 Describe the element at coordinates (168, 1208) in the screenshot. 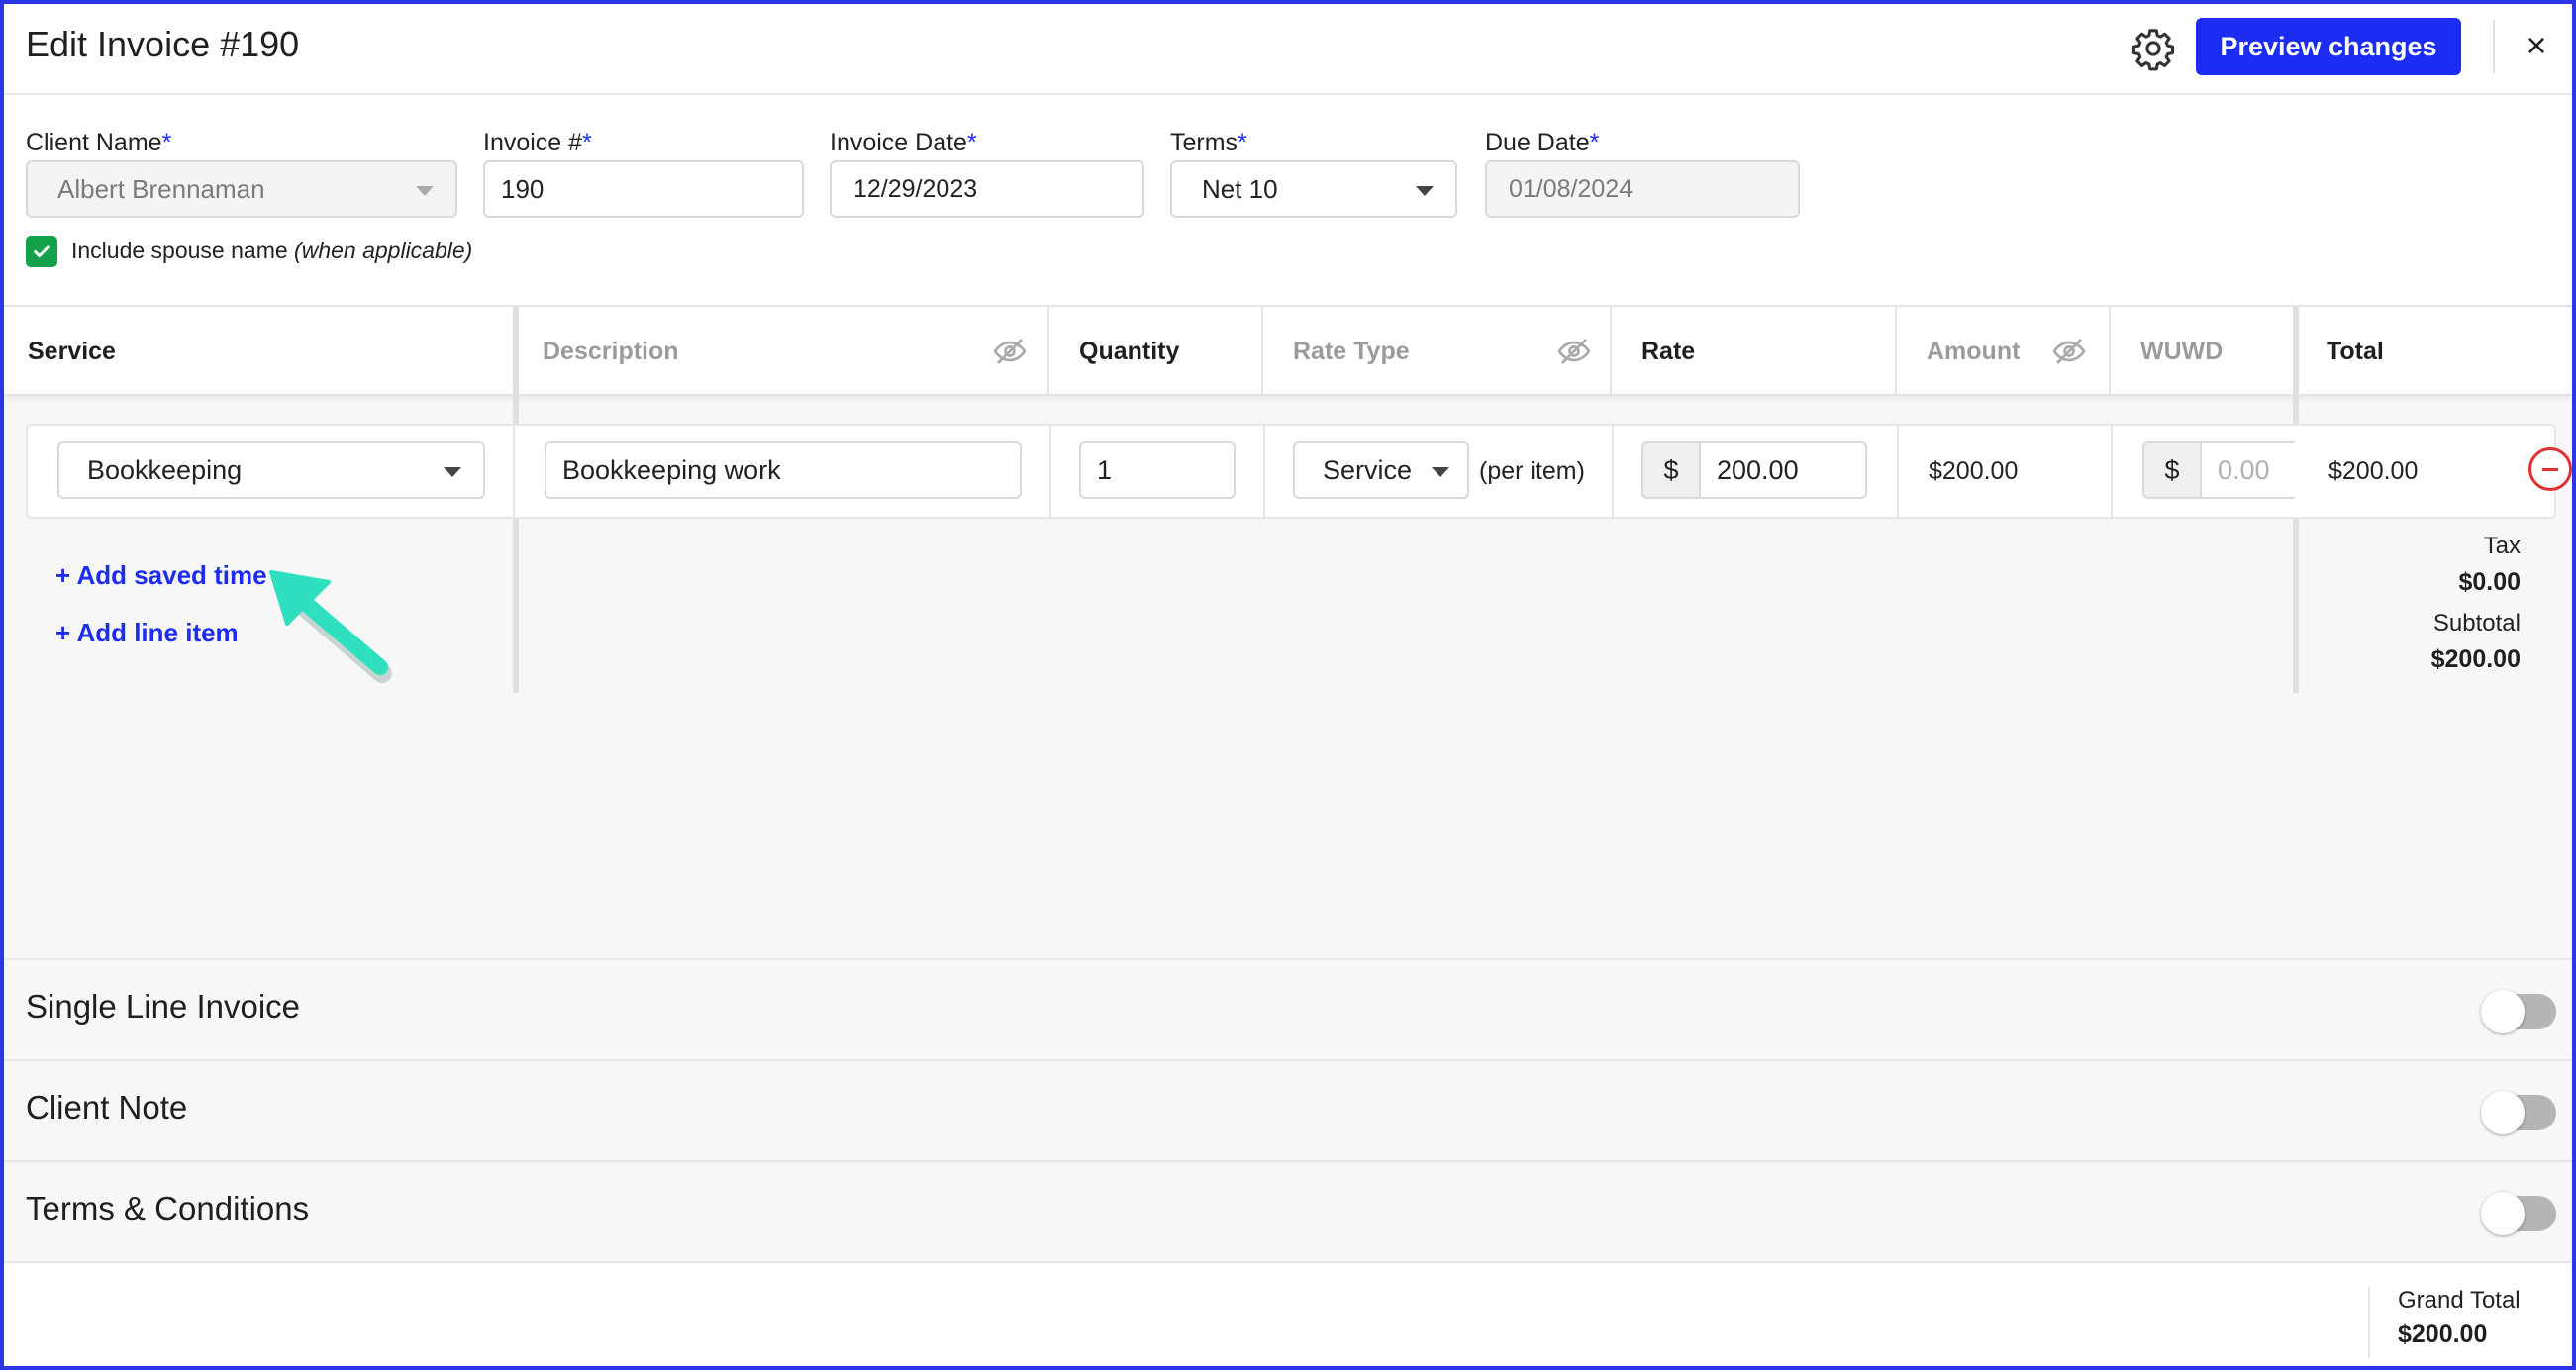

I see `section-title: Terms & Conditions` at that location.